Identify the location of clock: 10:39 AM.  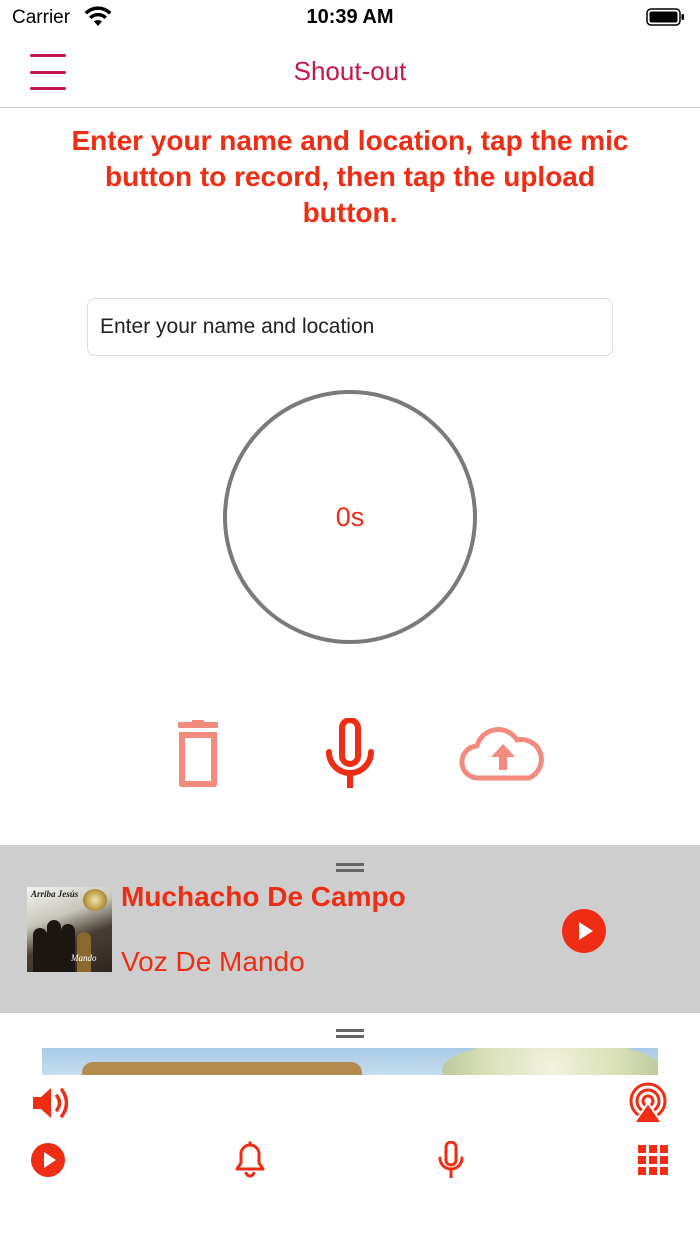
(350, 17).